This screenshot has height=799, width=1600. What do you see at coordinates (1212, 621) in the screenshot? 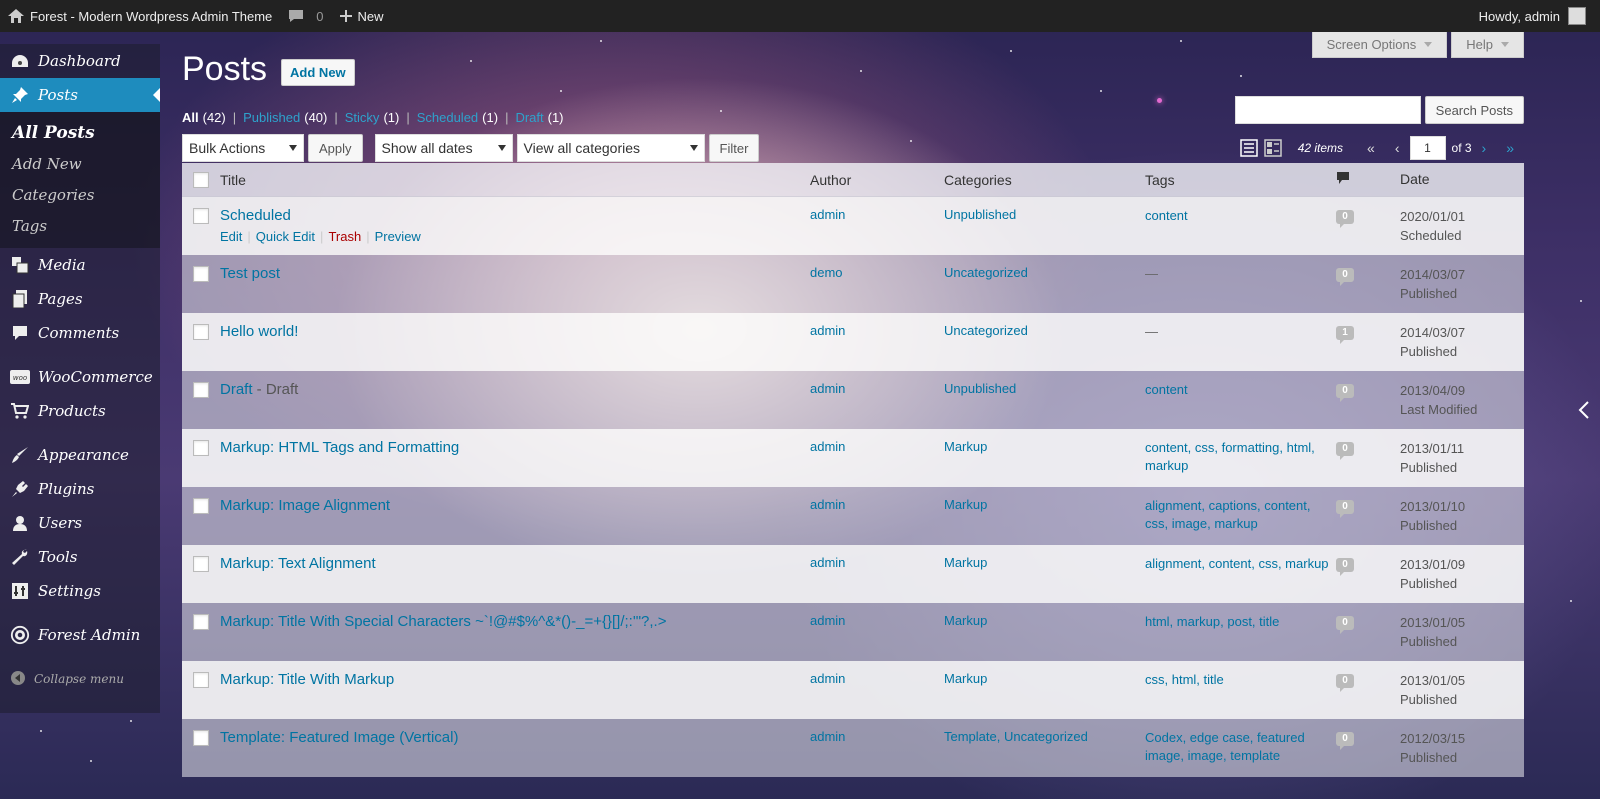
I see `tag-links: html, markup, post, title` at bounding box center [1212, 621].